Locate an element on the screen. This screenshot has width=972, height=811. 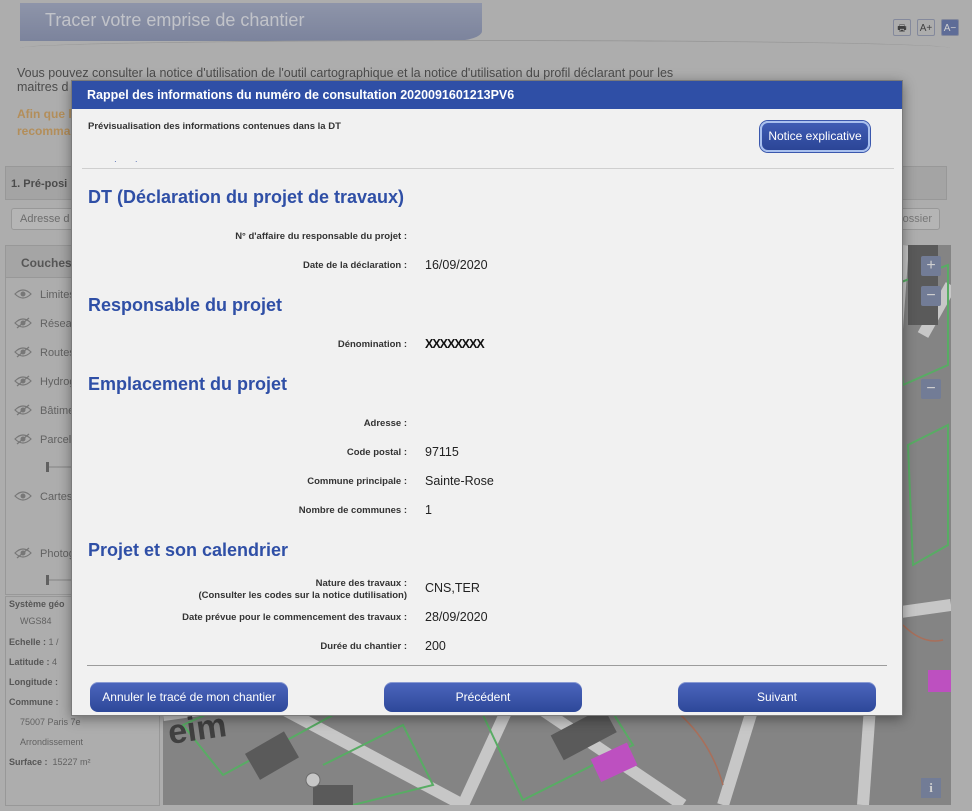
nombre-communes-value: 1 is located at coordinates (428, 510).